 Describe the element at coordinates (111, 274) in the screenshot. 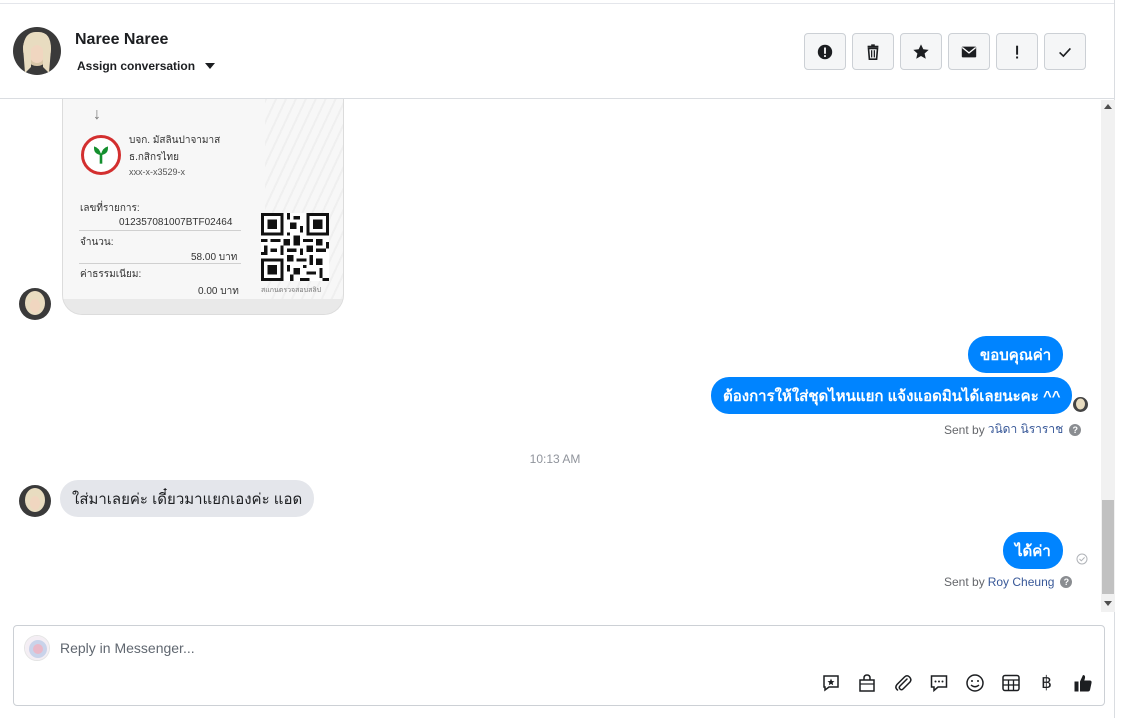

I see `fee-label: ค่าธรรมเนียม:` at that location.